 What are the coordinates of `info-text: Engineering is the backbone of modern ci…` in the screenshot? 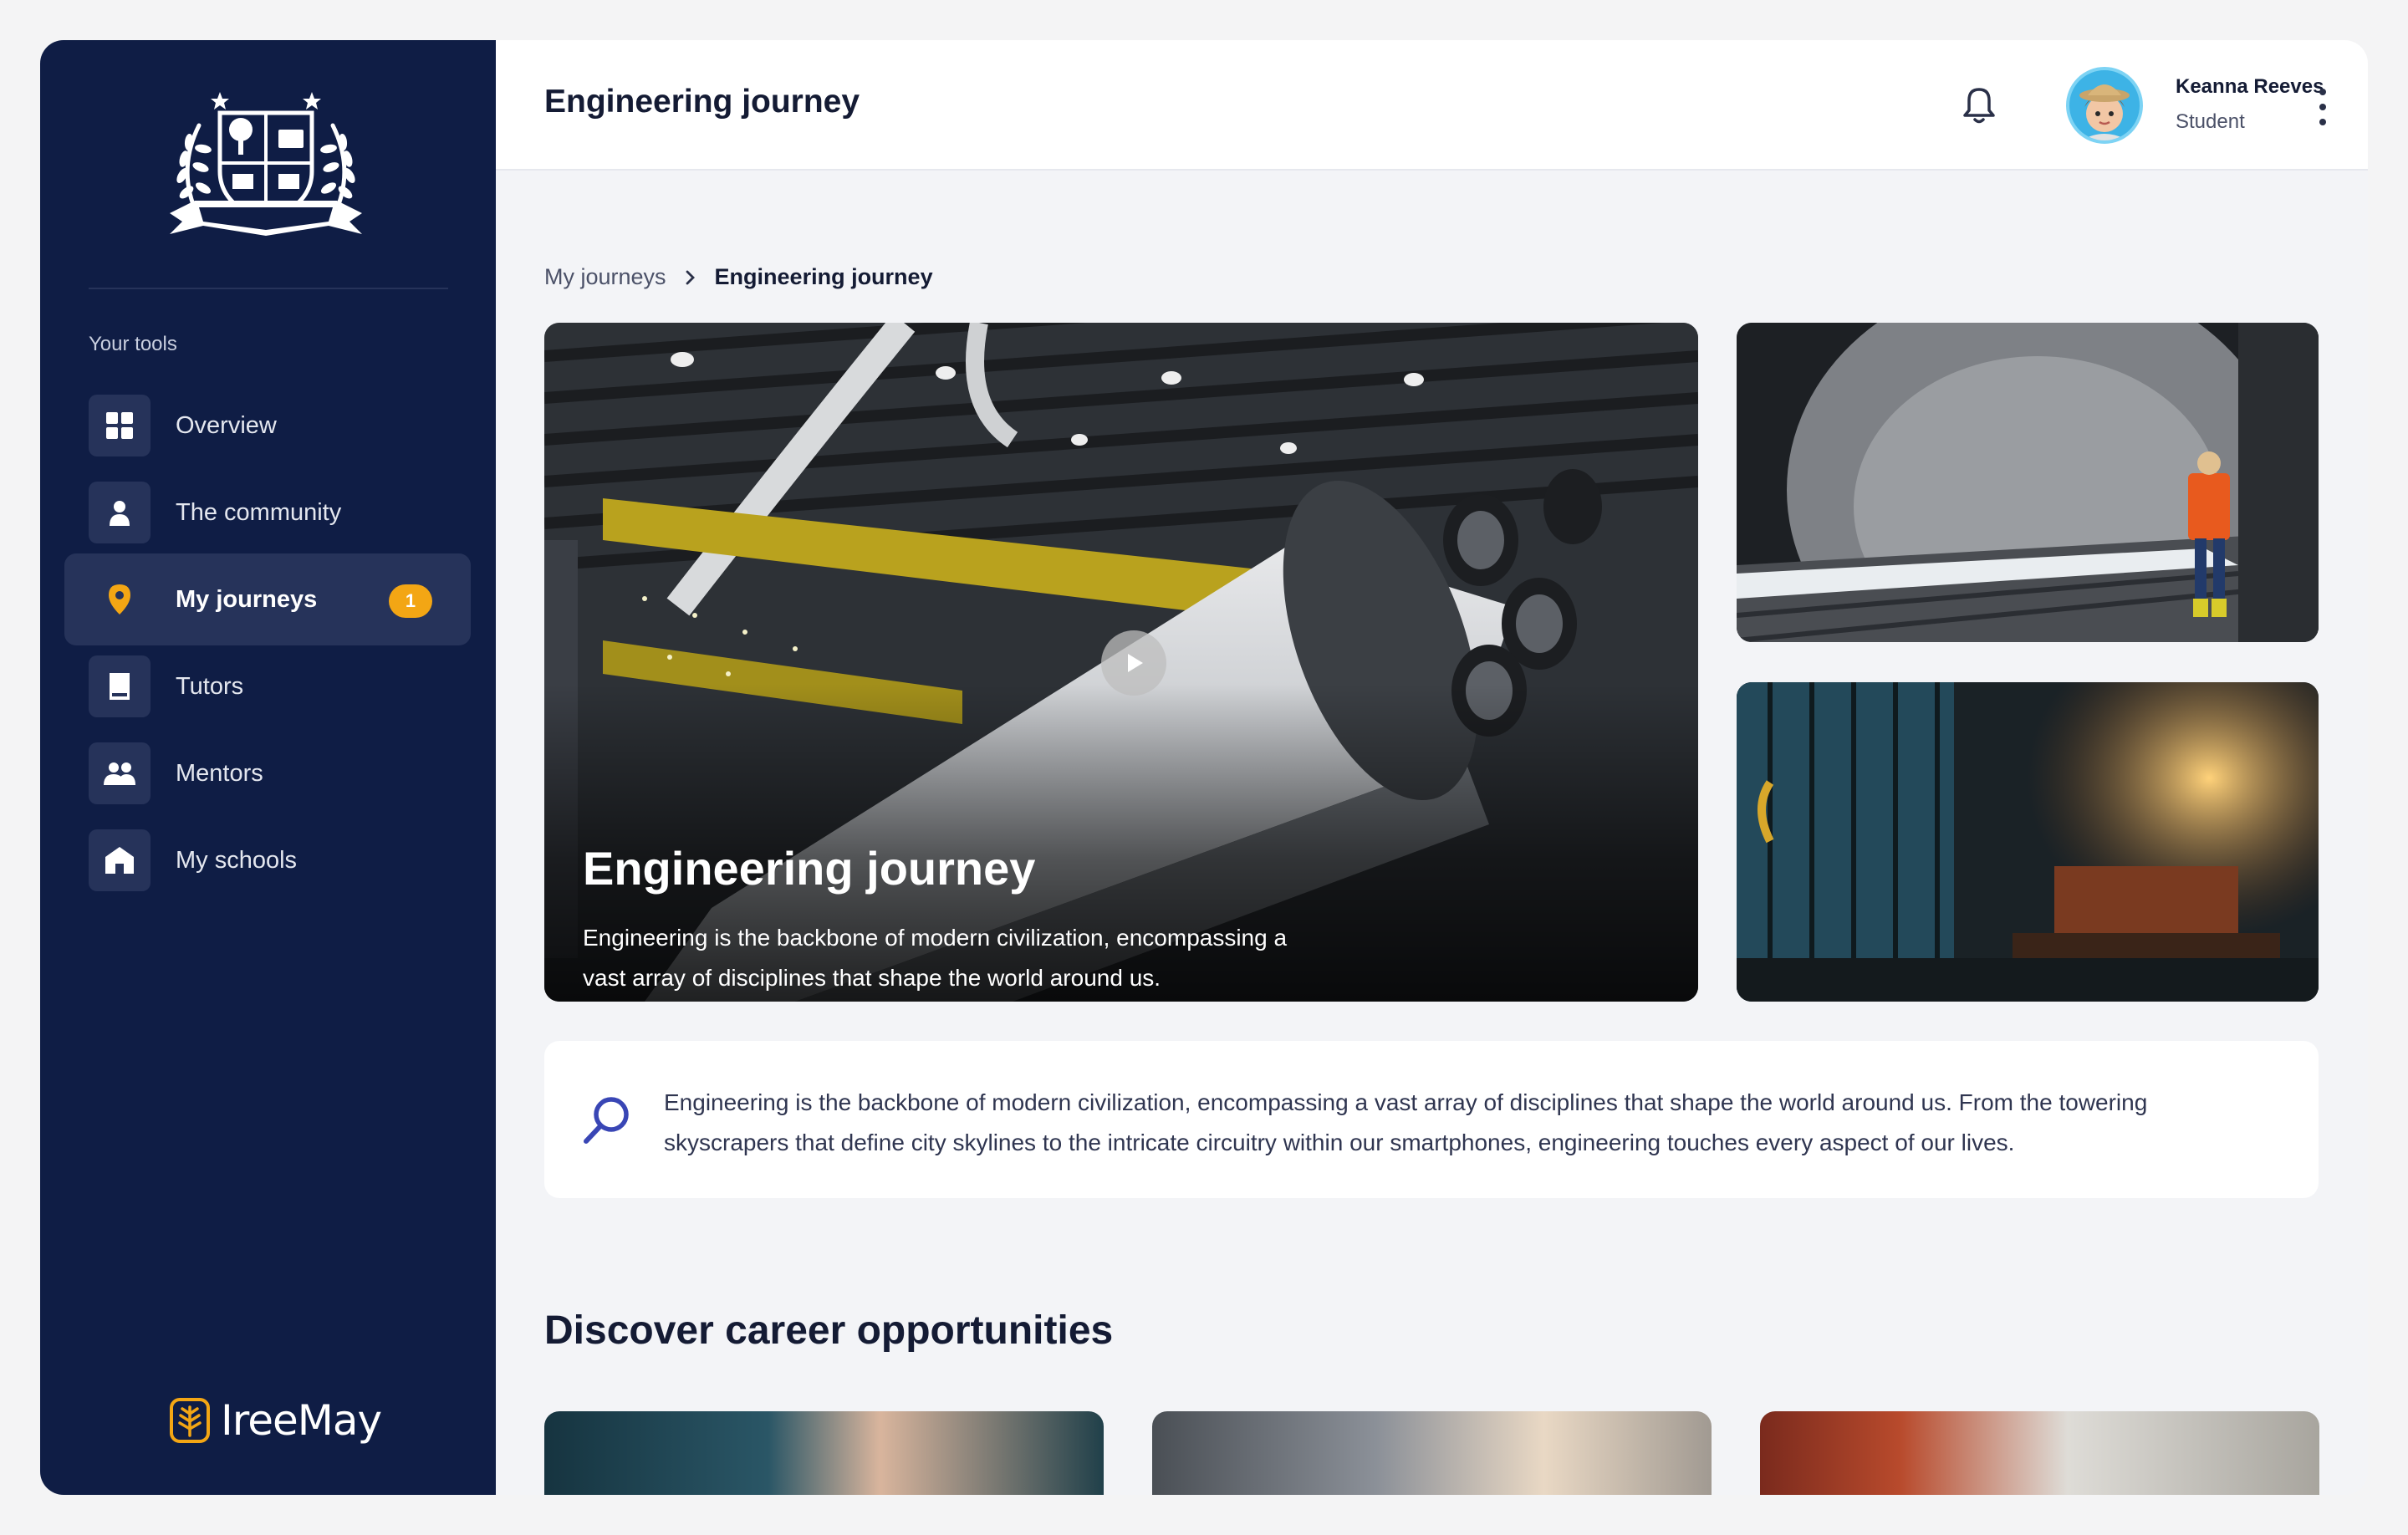 It's located at (1406, 1122).